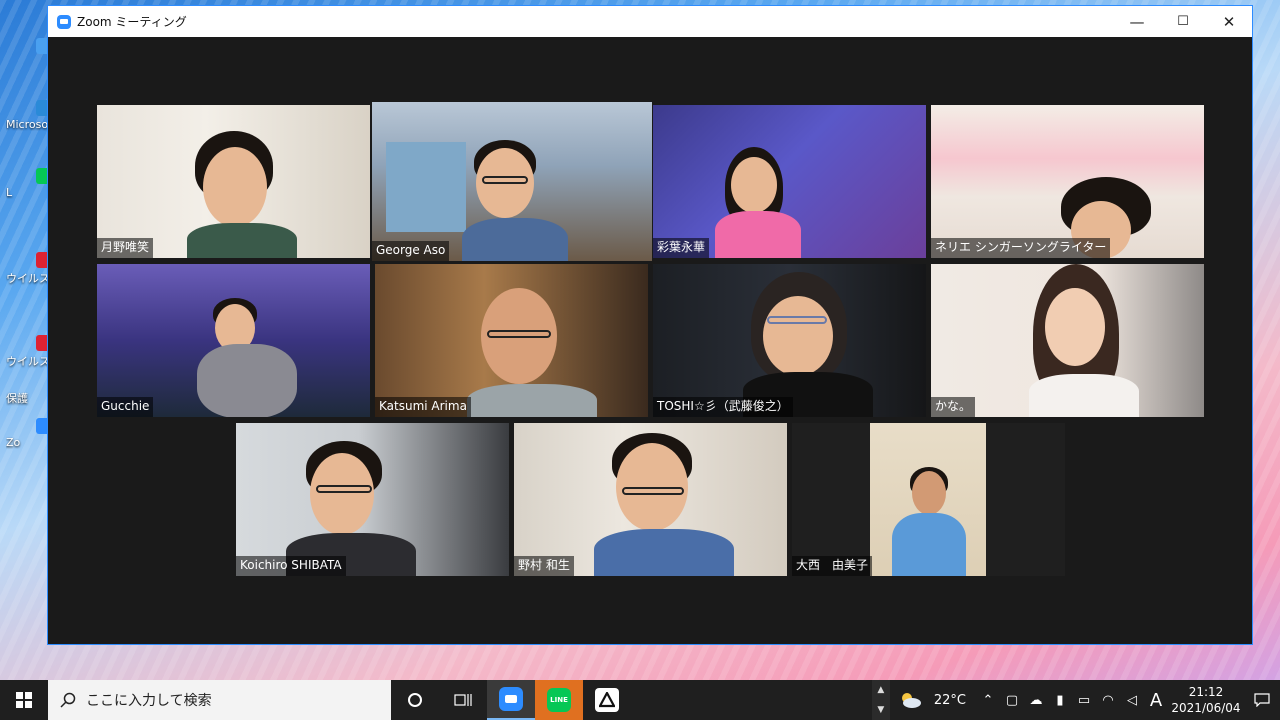 The height and width of the screenshot is (720, 1280). I want to click on video-tile-11: 大西 由美子, so click(928, 499).